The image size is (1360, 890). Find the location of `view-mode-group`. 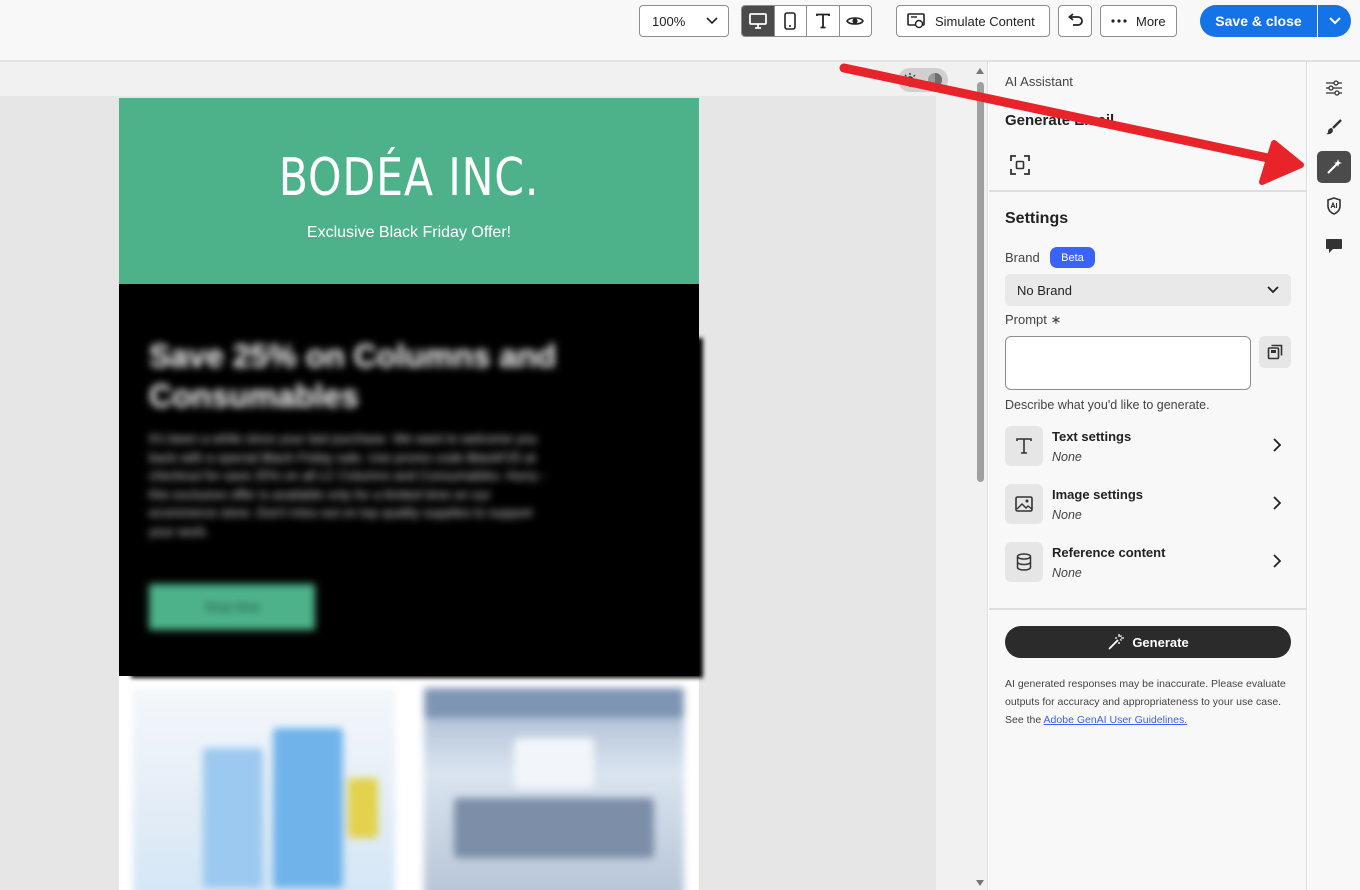

view-mode-group is located at coordinates (806, 21).